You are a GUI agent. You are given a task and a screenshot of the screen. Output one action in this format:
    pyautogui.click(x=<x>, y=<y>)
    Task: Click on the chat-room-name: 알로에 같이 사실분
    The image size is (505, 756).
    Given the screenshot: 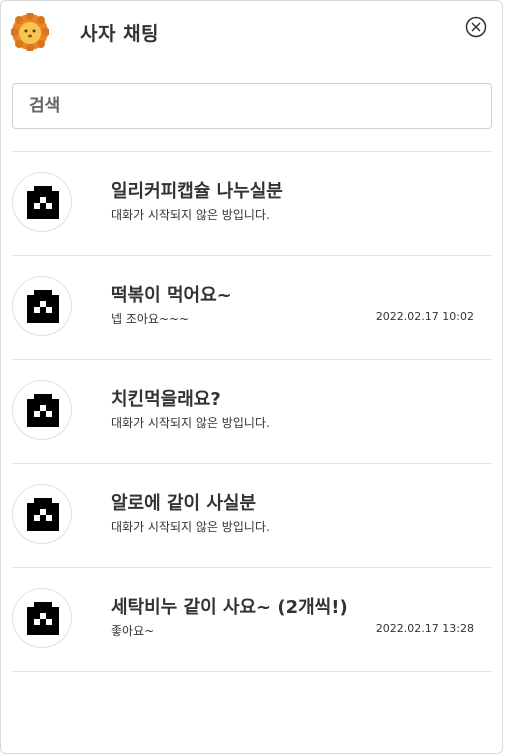 What is the action you would take?
    pyautogui.click(x=184, y=503)
    